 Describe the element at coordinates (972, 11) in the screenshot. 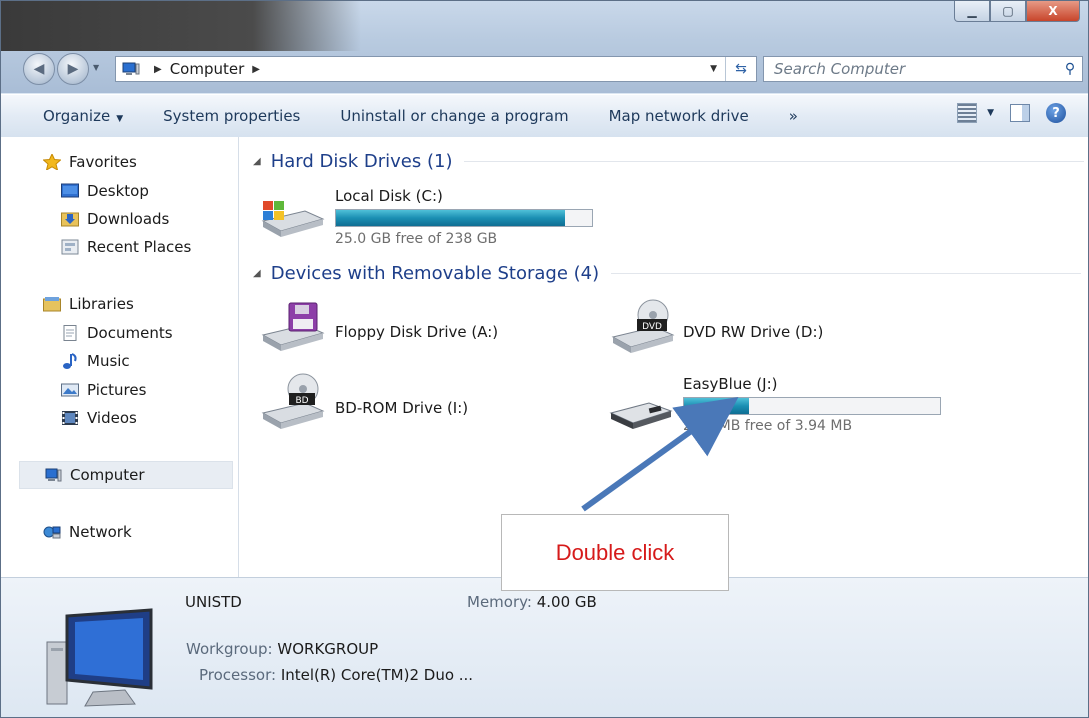

I see `minimize-button: ▁` at that location.